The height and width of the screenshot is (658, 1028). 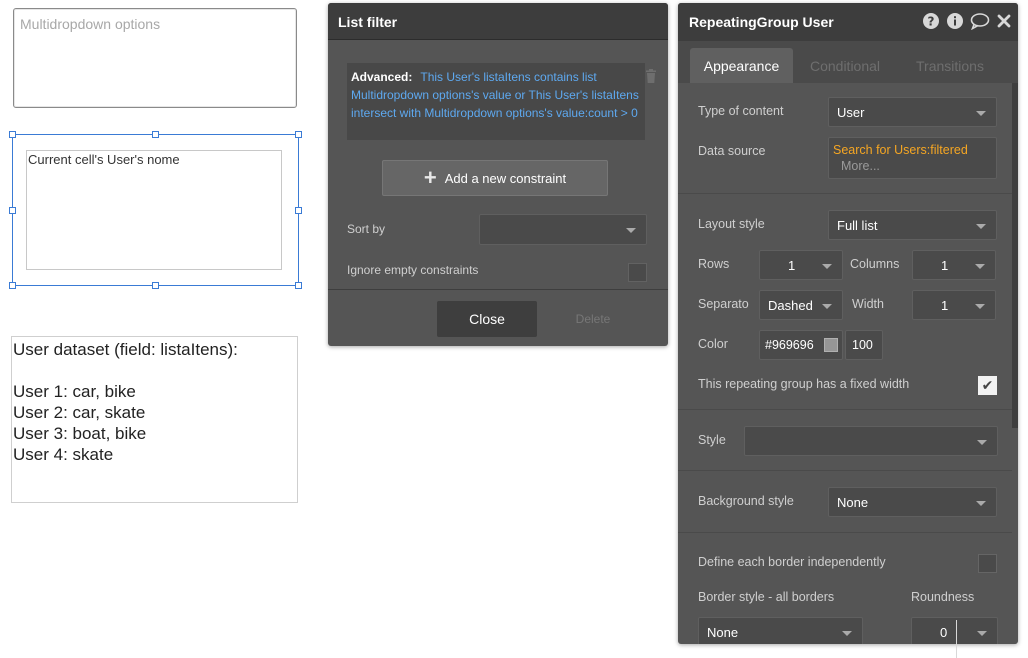 I want to click on rows-label: Rows, so click(x=714, y=264).